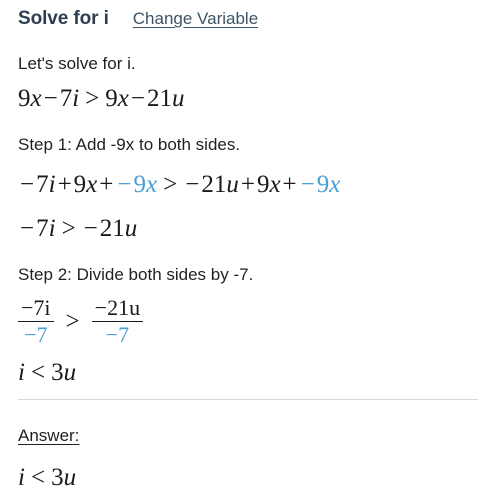  Describe the element at coordinates (38, 477) in the screenshot. I see `ans-relation: <` at that location.